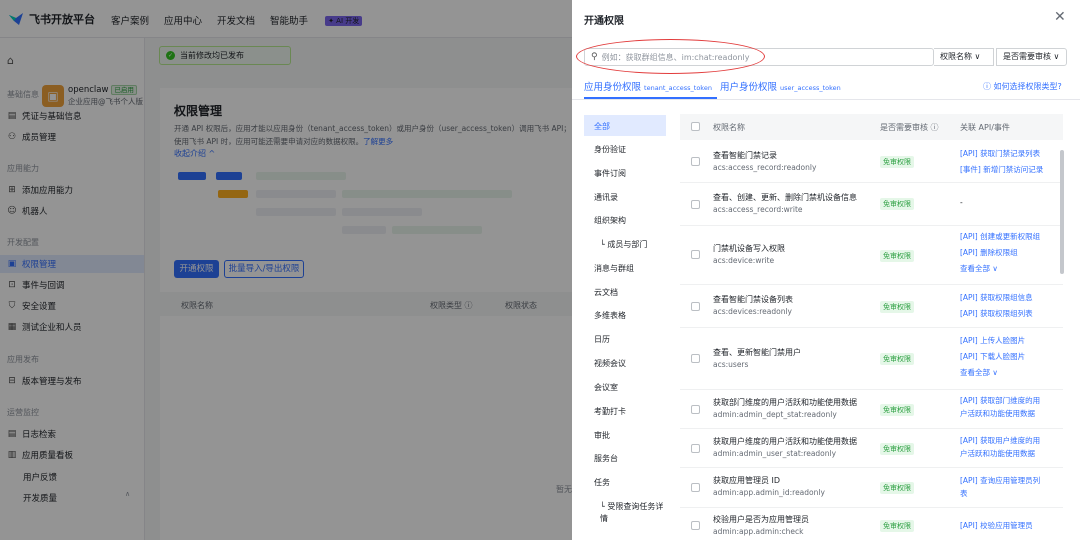  What do you see at coordinates (614, 268) in the screenshot?
I see `category-item: 消息与群组` at bounding box center [614, 268].